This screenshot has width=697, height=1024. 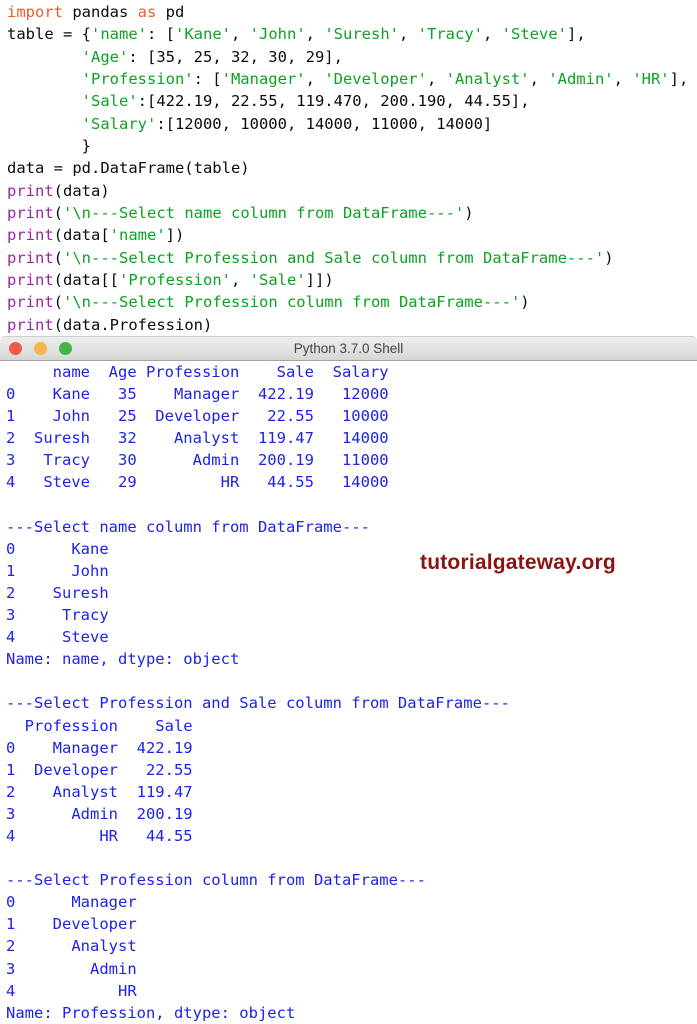 What do you see at coordinates (518, 562) in the screenshot?
I see `watermark: tutorialgateway.org` at bounding box center [518, 562].